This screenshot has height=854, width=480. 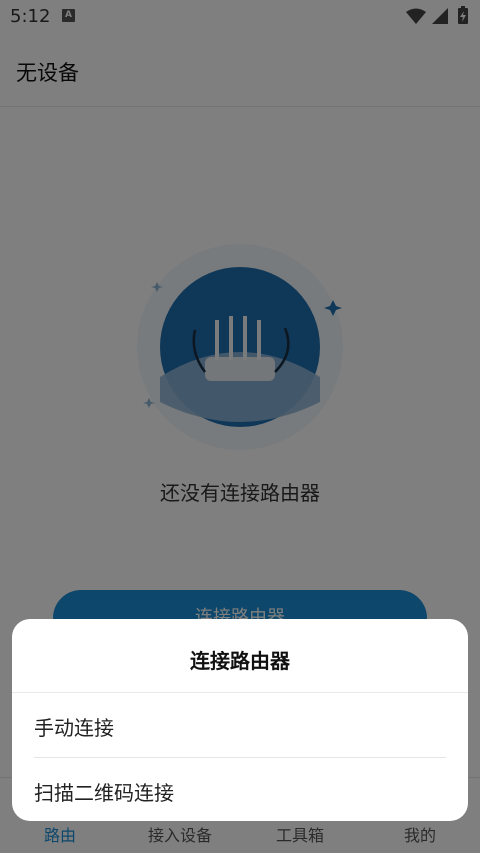 What do you see at coordinates (104, 793) in the screenshot?
I see `option-label: 扫描二维码连接` at bounding box center [104, 793].